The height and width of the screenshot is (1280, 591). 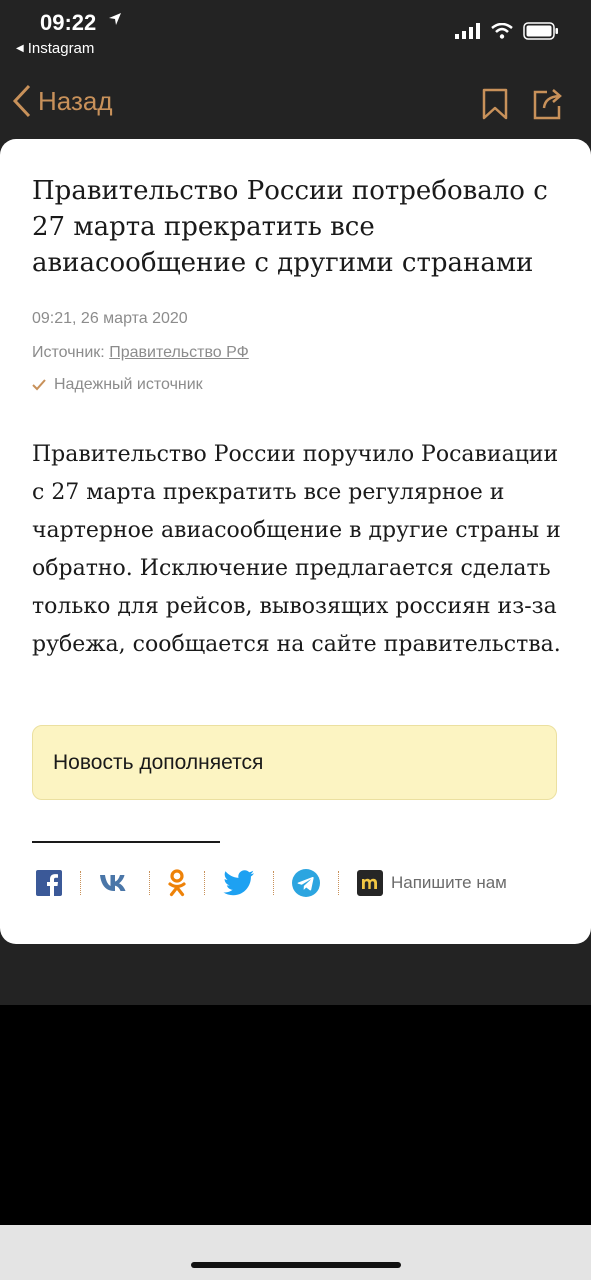 I want to click on update-notice: Новость дополняется, so click(x=294, y=762).